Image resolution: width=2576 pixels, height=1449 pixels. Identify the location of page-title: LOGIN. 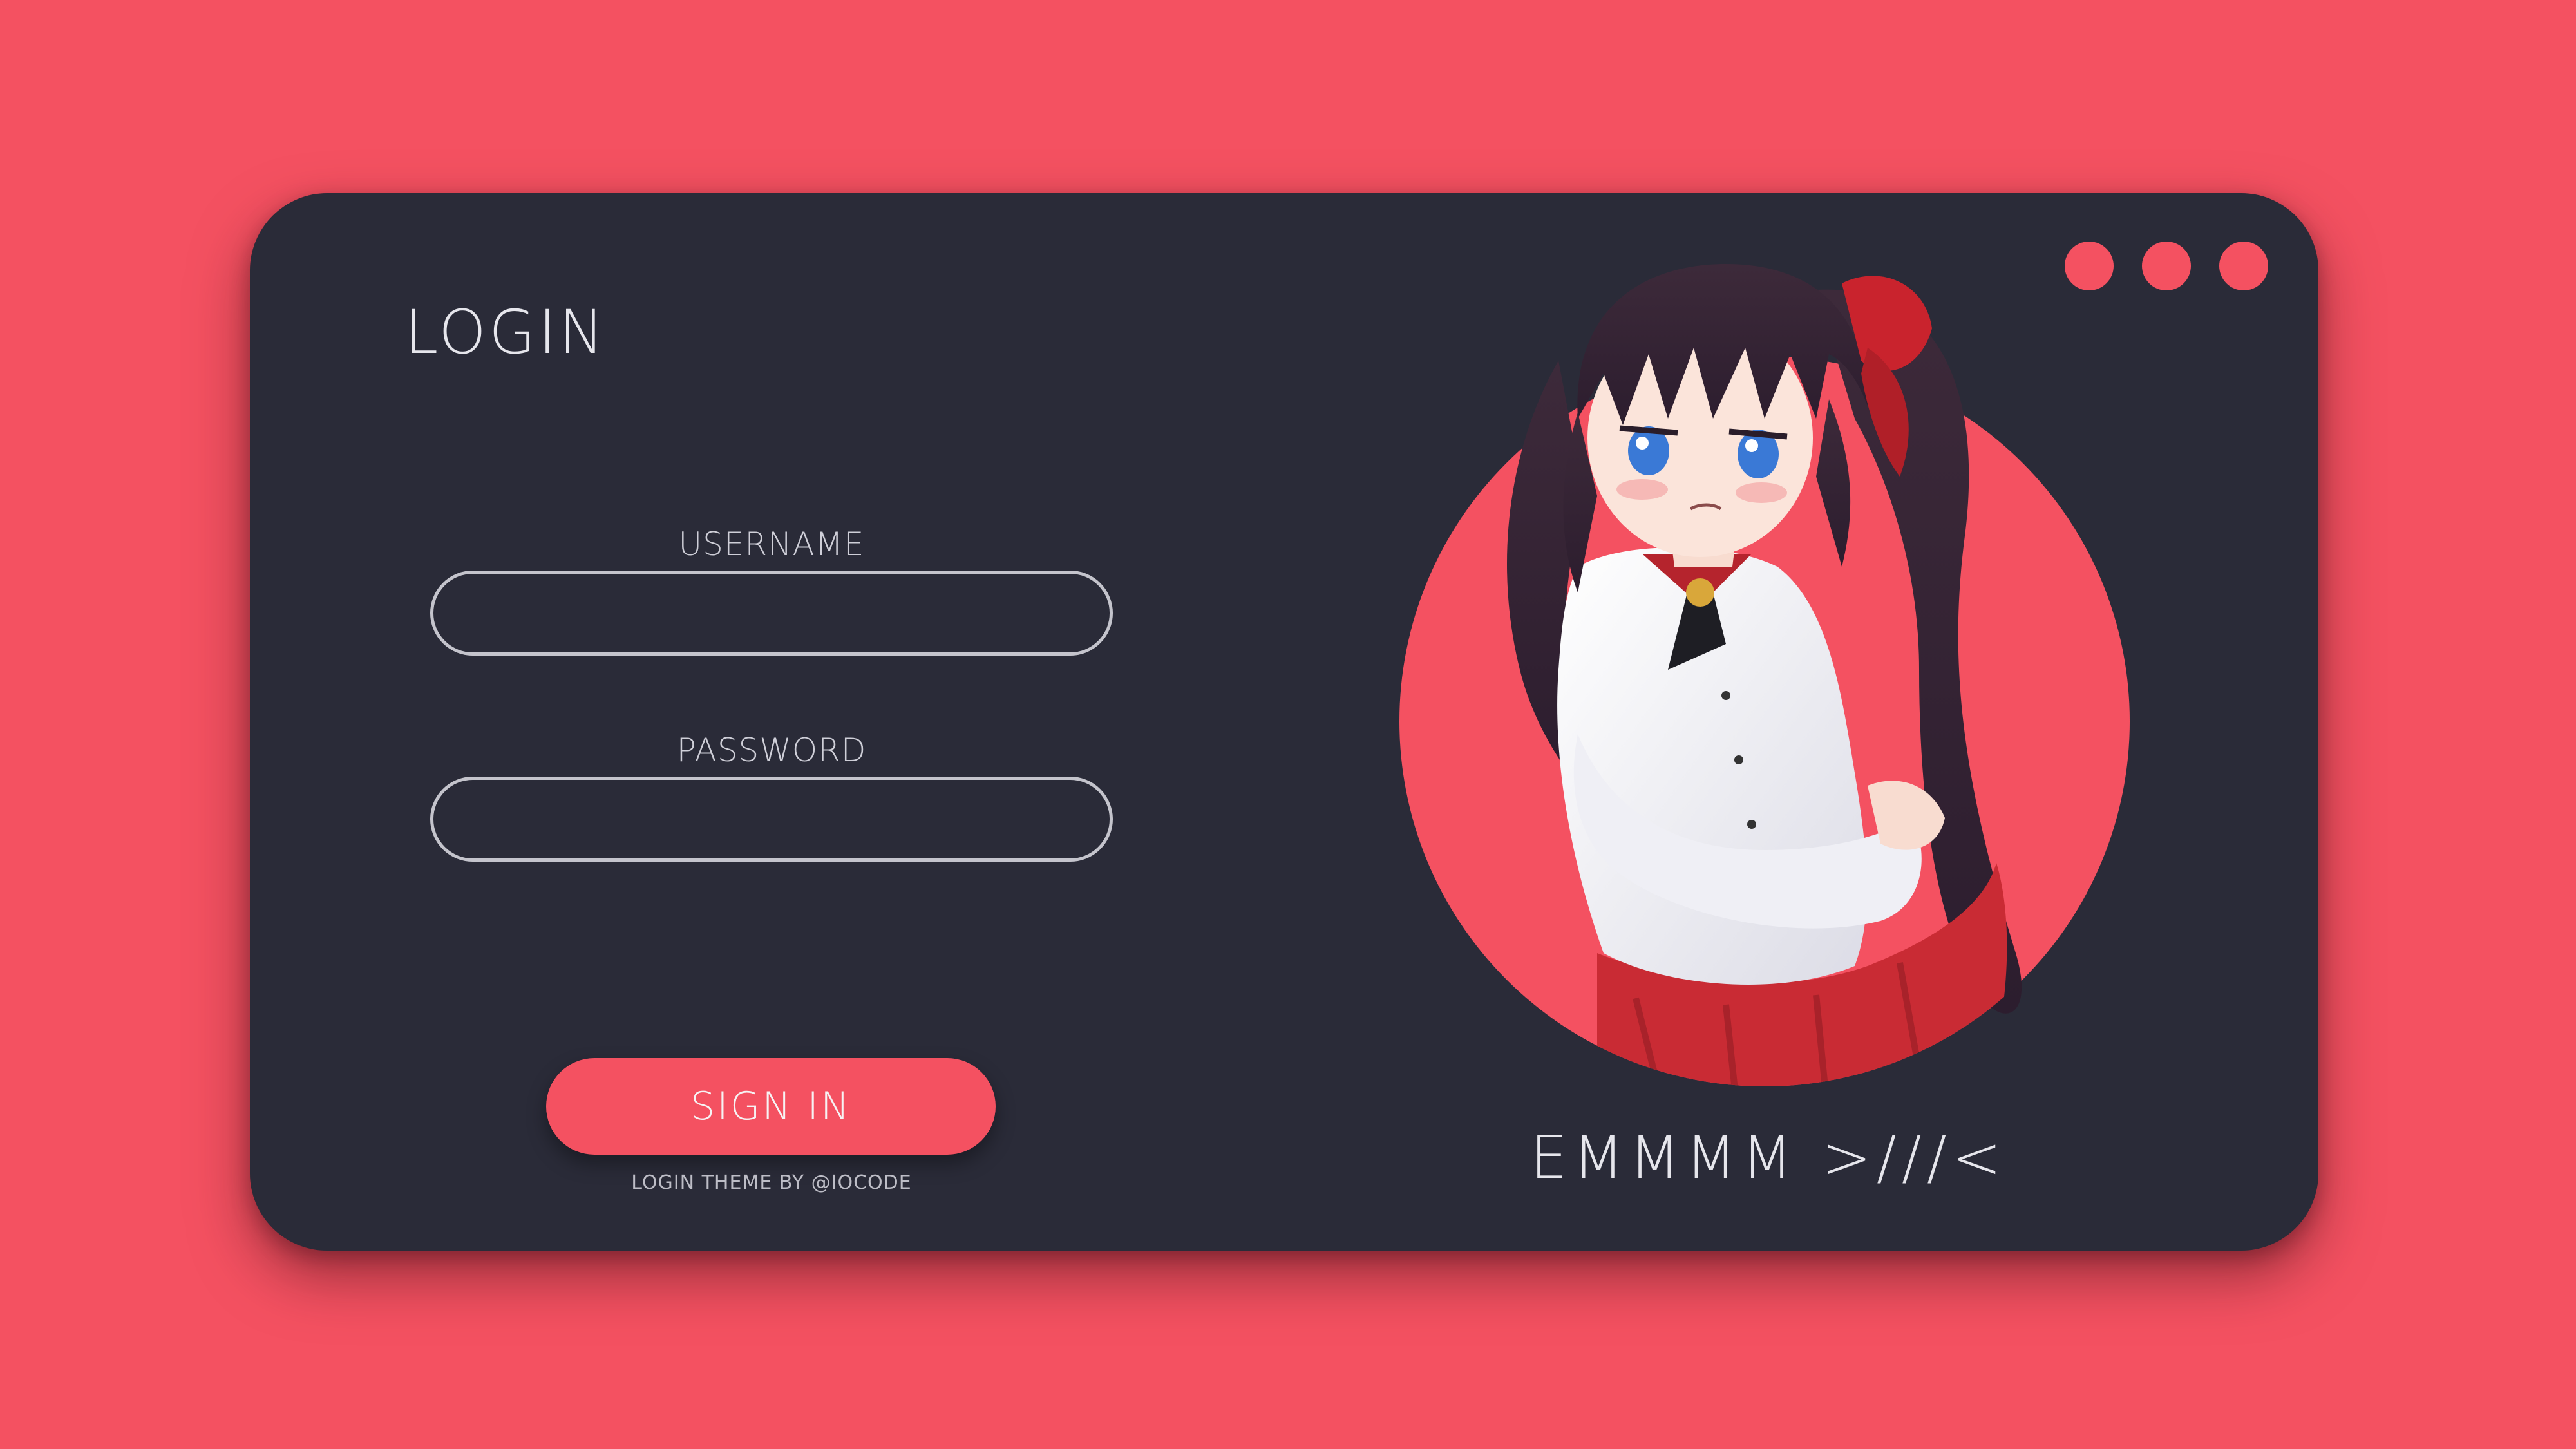
(506, 333).